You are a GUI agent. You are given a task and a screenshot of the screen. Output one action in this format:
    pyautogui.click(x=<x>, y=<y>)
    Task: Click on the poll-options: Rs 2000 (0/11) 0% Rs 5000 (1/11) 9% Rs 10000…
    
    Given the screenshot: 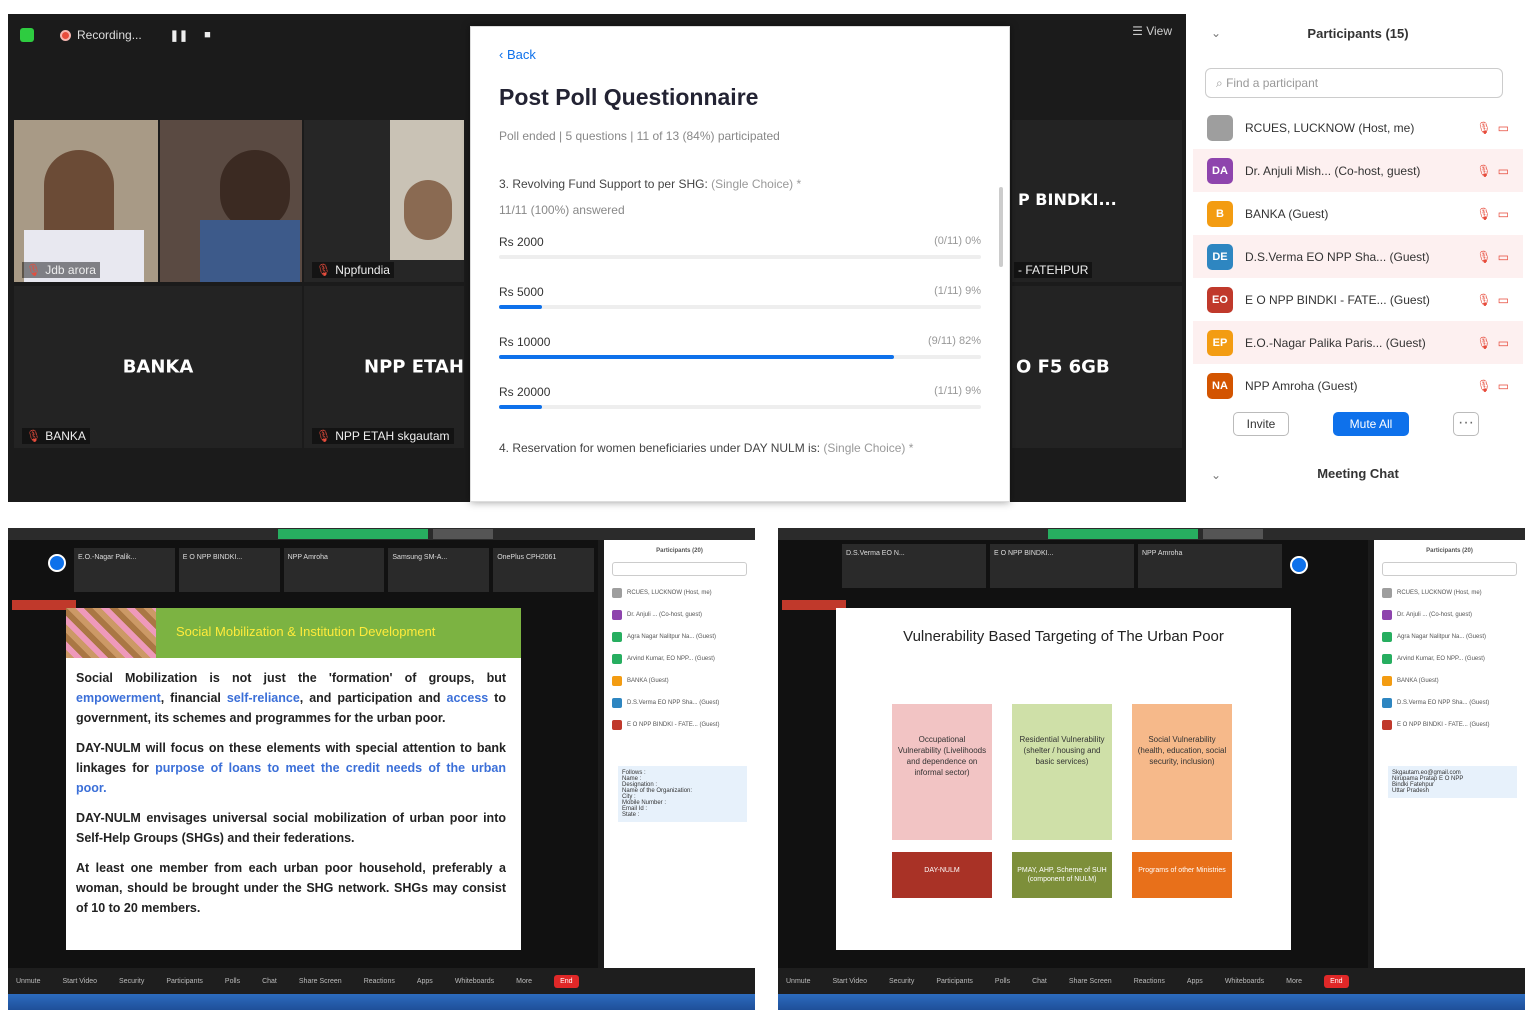 What is the action you would take?
    pyautogui.click(x=740, y=326)
    